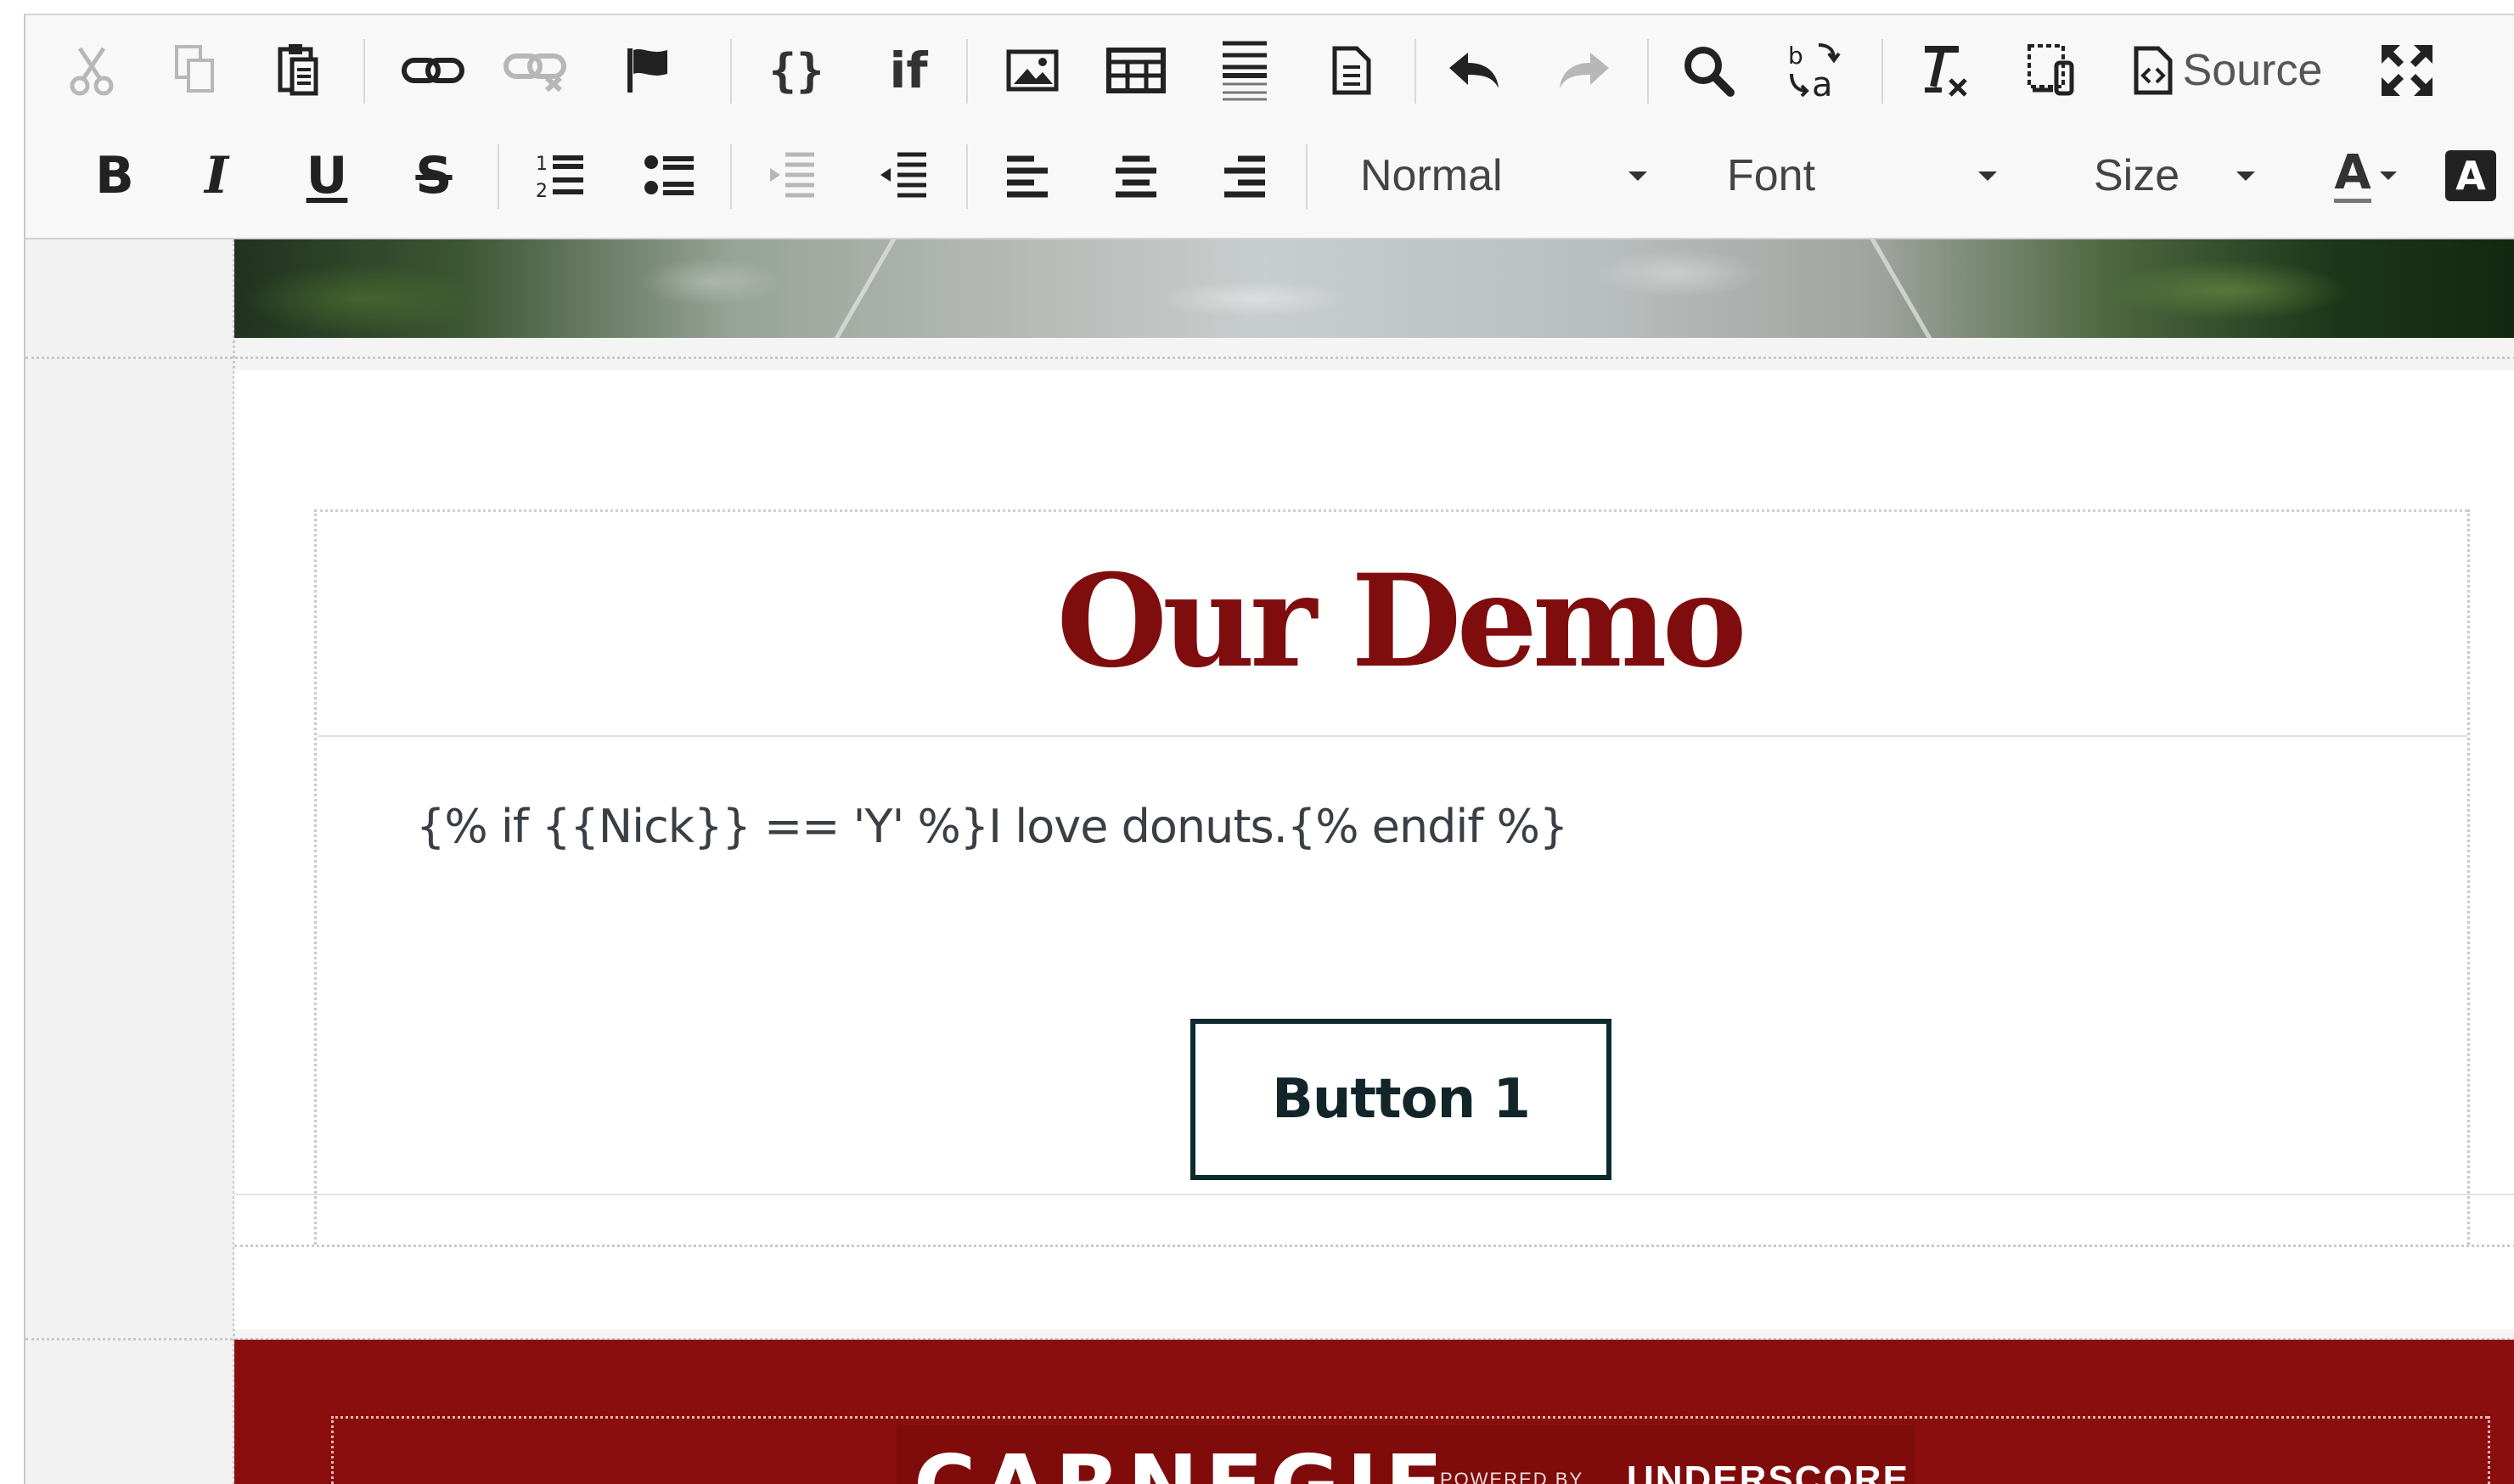 This screenshot has height=1484, width=2514. I want to click on size-select-value: Size, so click(2137, 175).